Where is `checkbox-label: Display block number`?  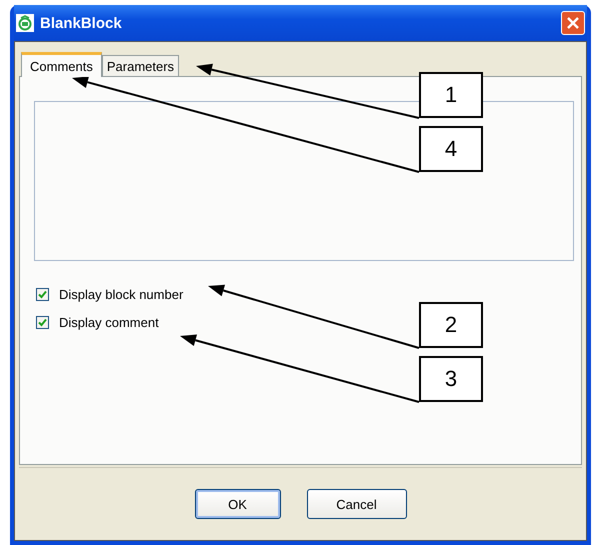 checkbox-label: Display block number is located at coordinates (121, 294).